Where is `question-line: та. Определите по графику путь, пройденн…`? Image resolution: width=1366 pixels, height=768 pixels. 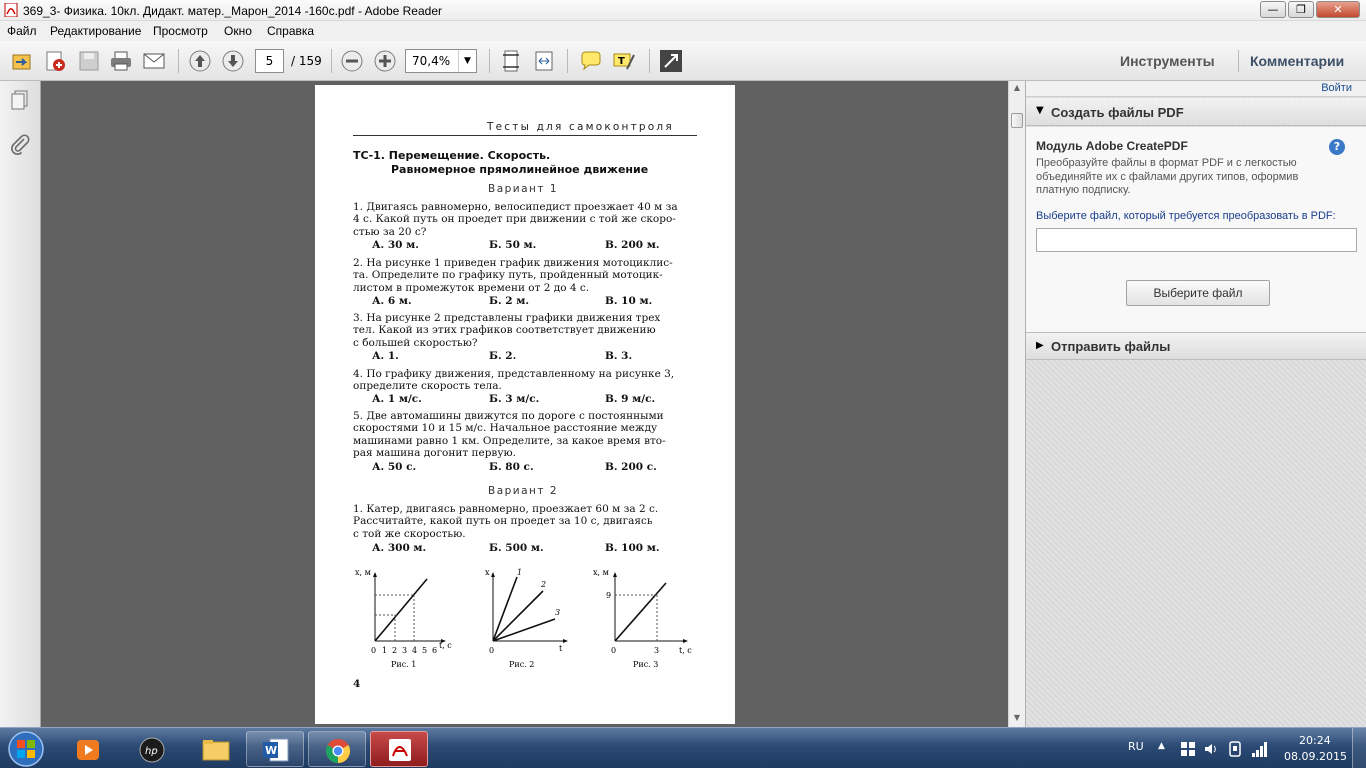 question-line: та. Определите по графику путь, пройденн… is located at coordinates (508, 275).